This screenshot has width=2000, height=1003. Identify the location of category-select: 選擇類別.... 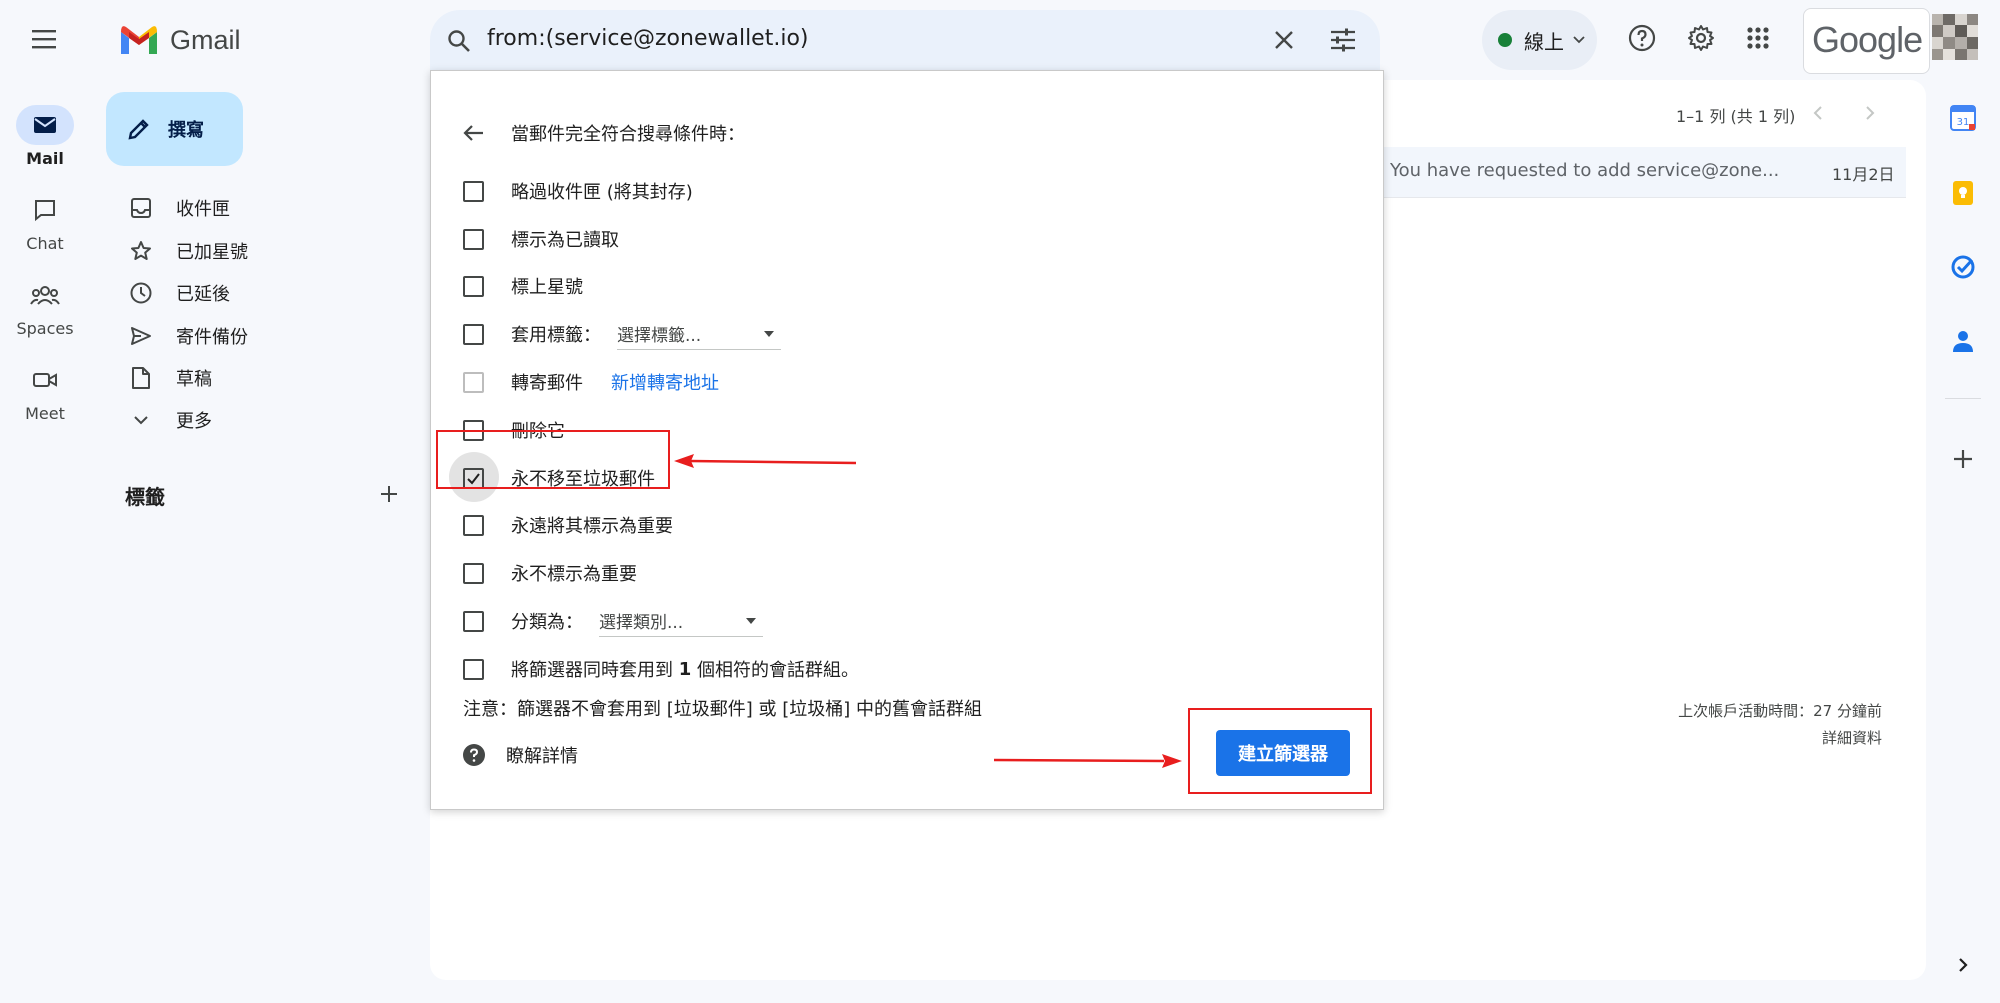
(681, 621).